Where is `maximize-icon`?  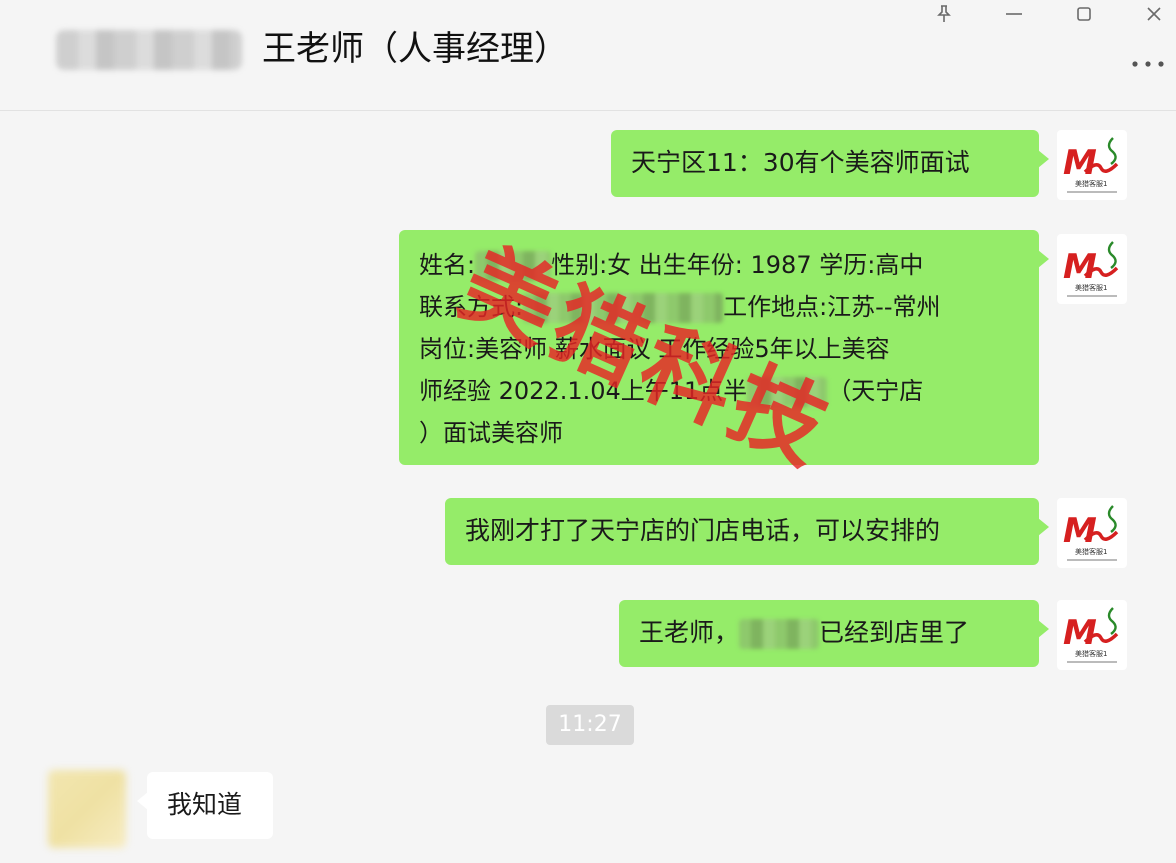 maximize-icon is located at coordinates (1084, 14).